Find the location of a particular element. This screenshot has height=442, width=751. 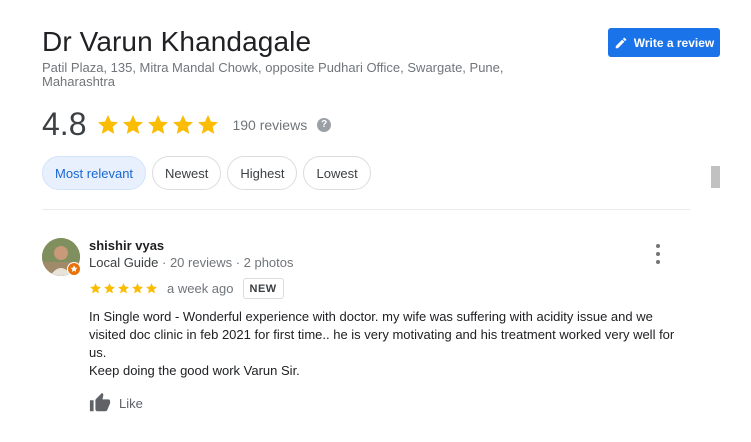

review-stars is located at coordinates (123, 288).